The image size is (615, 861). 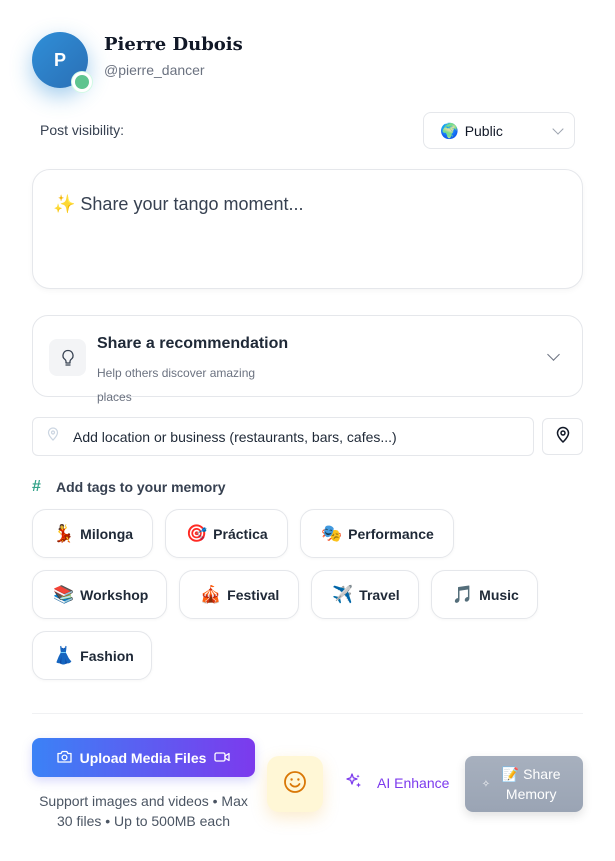 I want to click on ai-enhance-label: AI Enhance, so click(x=413, y=782).